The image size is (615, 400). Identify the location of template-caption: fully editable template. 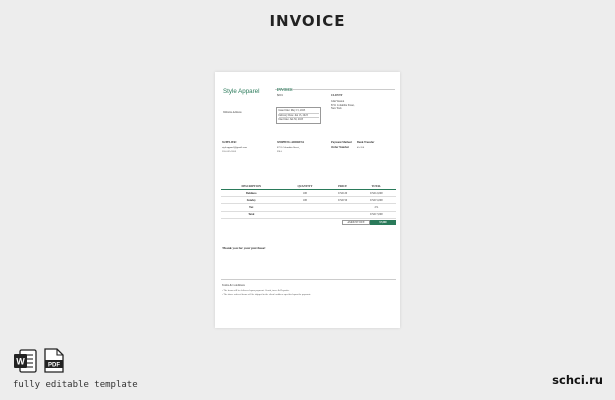
(75, 385).